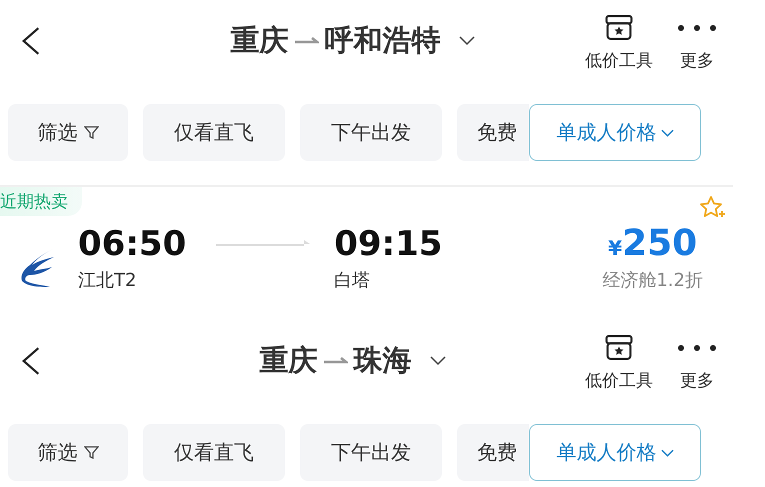  What do you see at coordinates (383, 360) in the screenshot?
I see `destination-city: 珠海` at bounding box center [383, 360].